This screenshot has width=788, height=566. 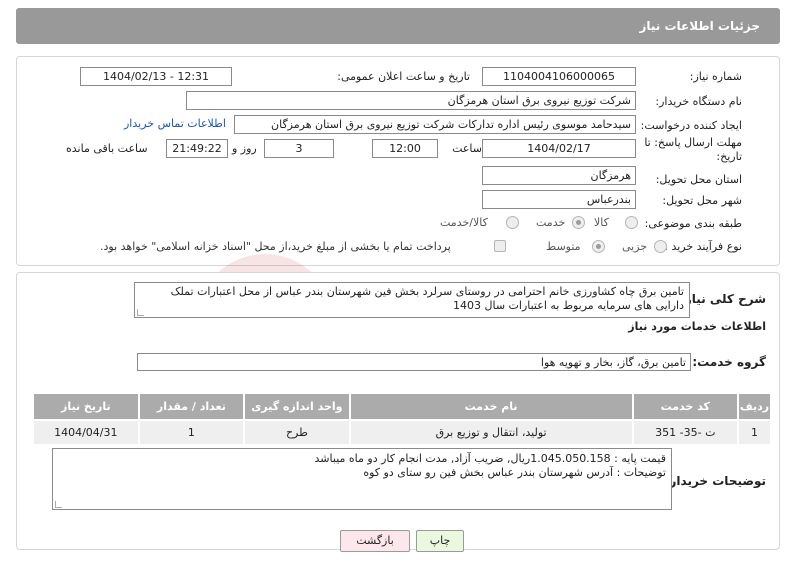 I want to click on deadline-label: مهلت ارسال پاسخ: تا تاریخ:, so click(x=692, y=150).